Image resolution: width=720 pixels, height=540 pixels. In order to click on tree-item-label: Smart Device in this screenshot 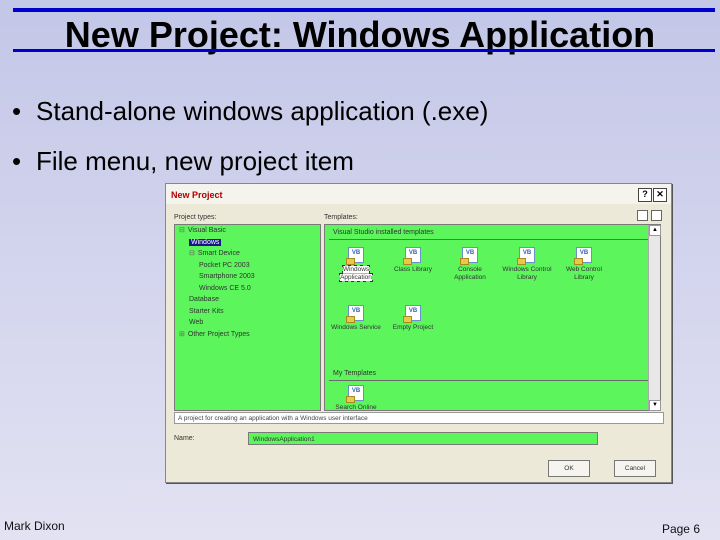, I will do `click(218, 253)`.